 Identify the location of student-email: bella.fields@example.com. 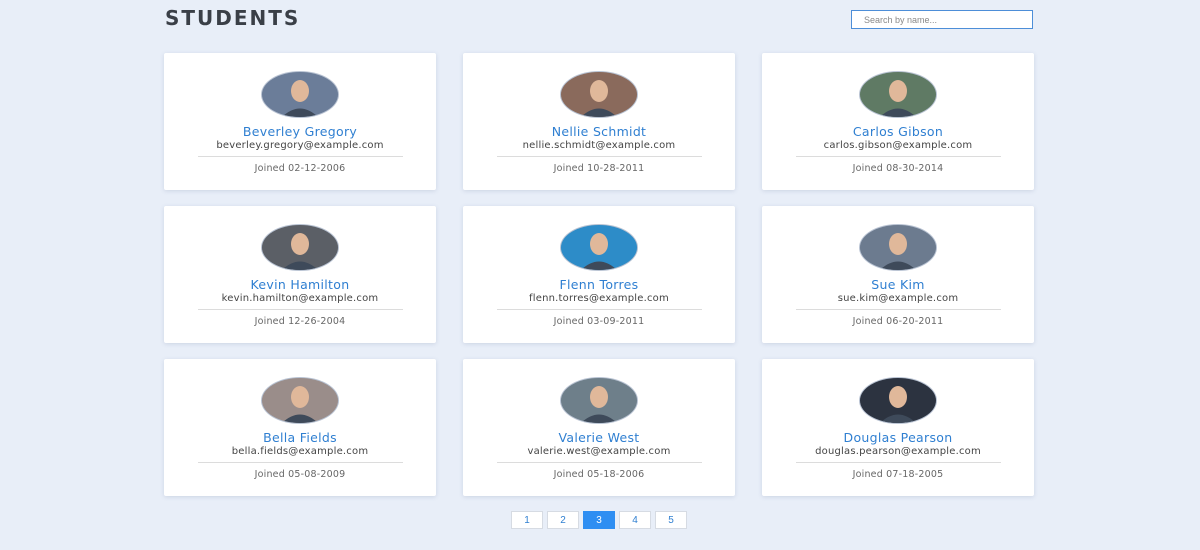
(300, 451).